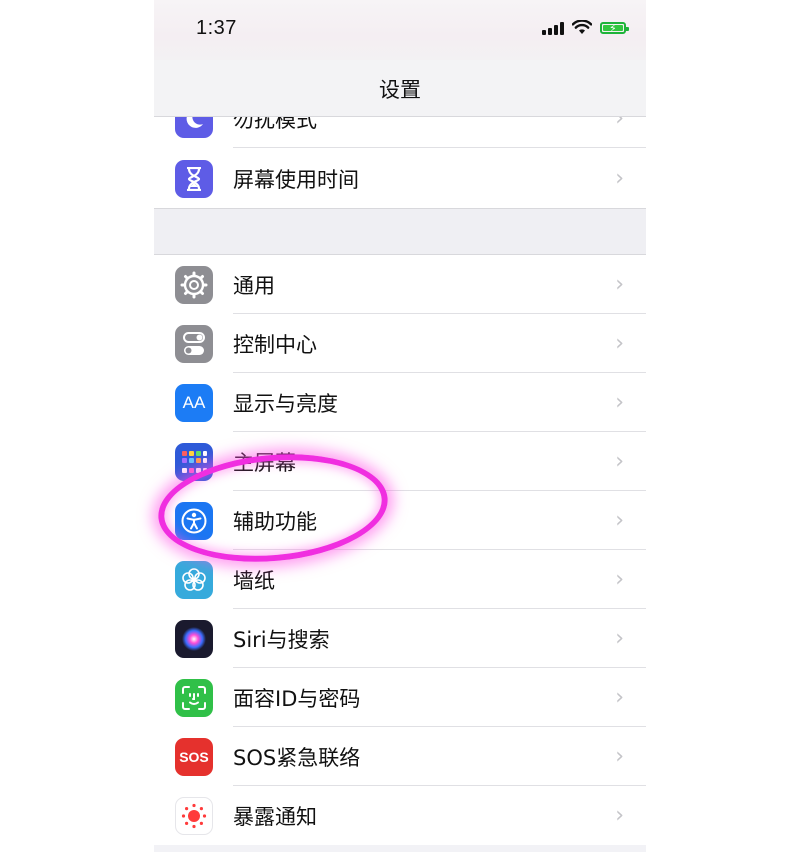 The height and width of the screenshot is (852, 800). I want to click on moon-icon, so click(194, 127).